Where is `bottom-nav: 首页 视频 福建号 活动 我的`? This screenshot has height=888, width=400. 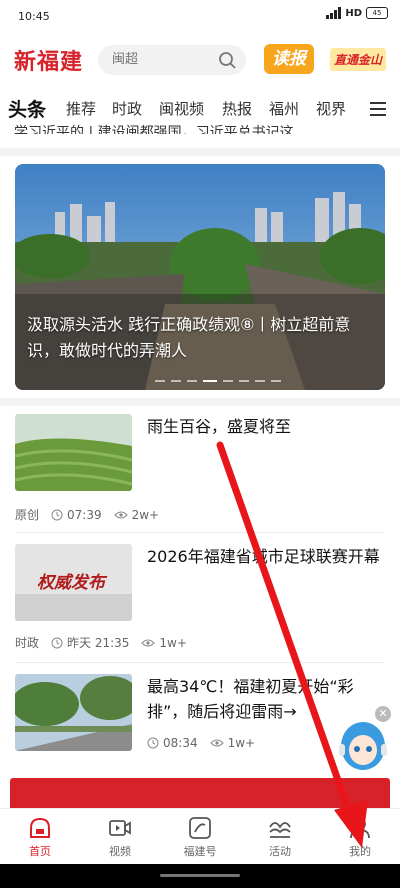 bottom-nav: 首页 视频 福建号 活动 我的 is located at coordinates (200, 836).